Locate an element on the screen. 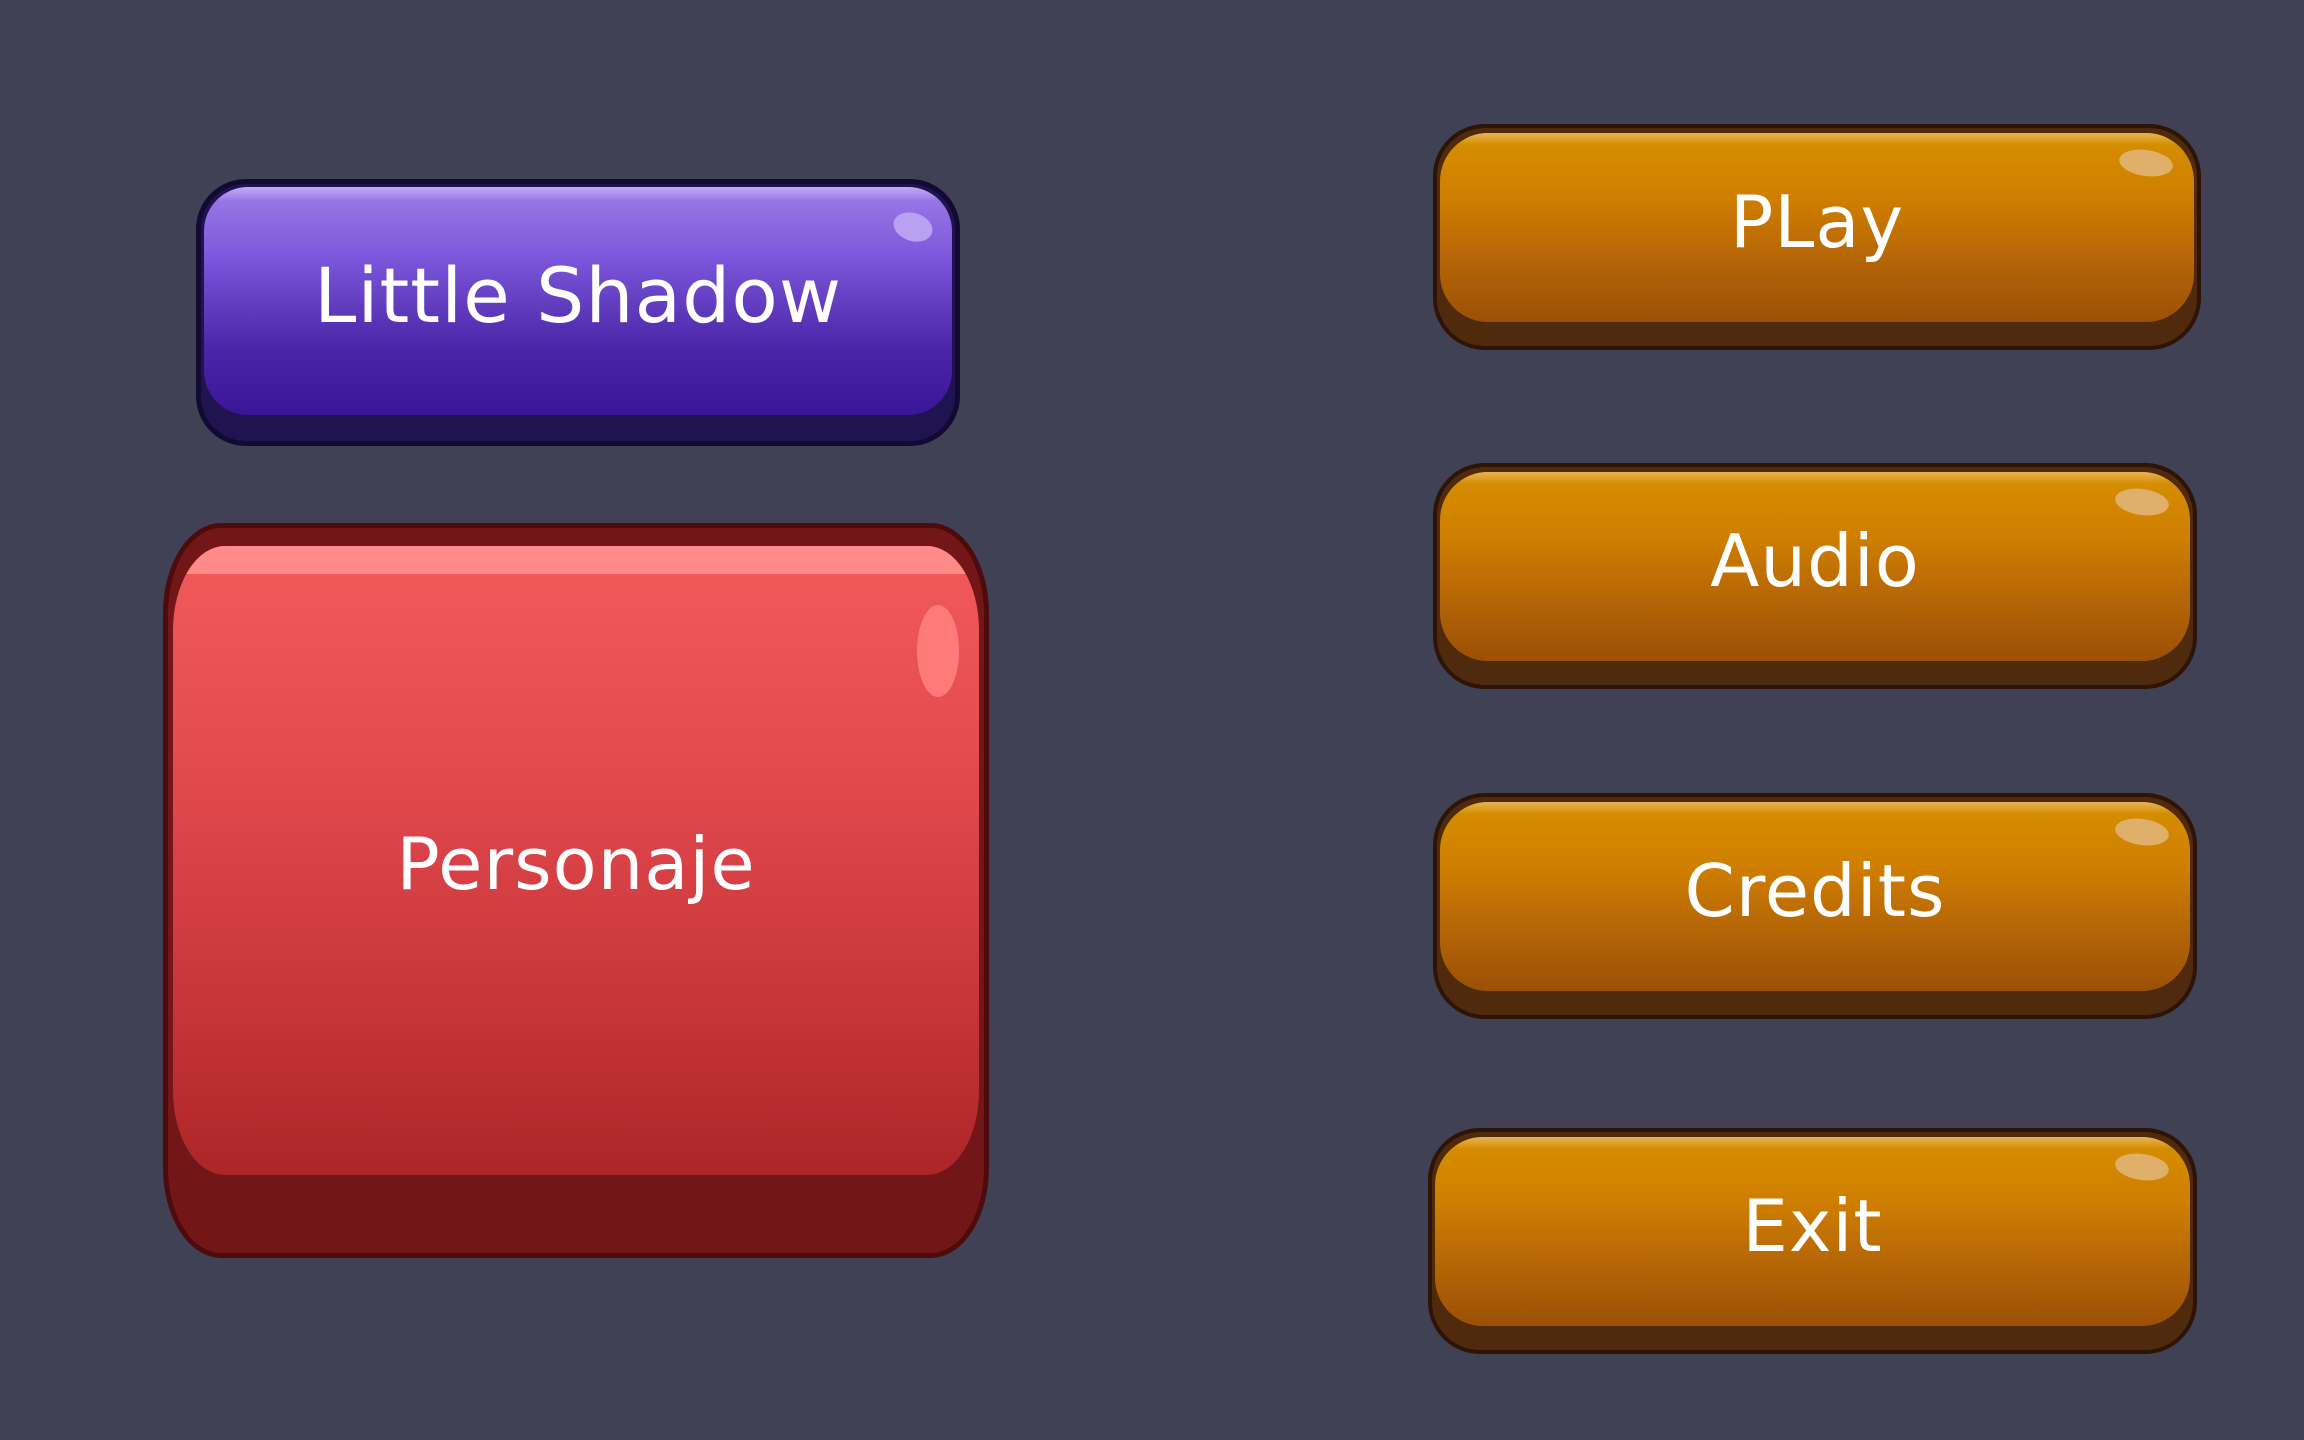 The image size is (2304, 1440). play-button: PLay is located at coordinates (1817, 237).